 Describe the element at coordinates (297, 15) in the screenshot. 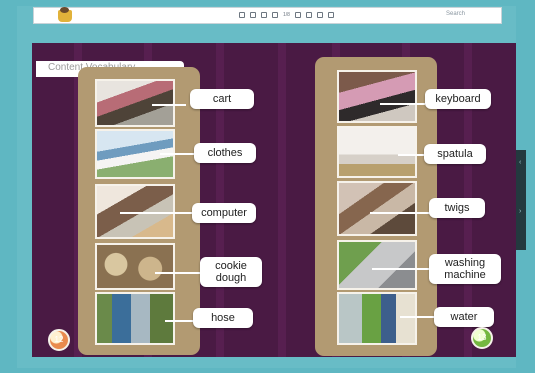

I see `last-page-icon` at that location.